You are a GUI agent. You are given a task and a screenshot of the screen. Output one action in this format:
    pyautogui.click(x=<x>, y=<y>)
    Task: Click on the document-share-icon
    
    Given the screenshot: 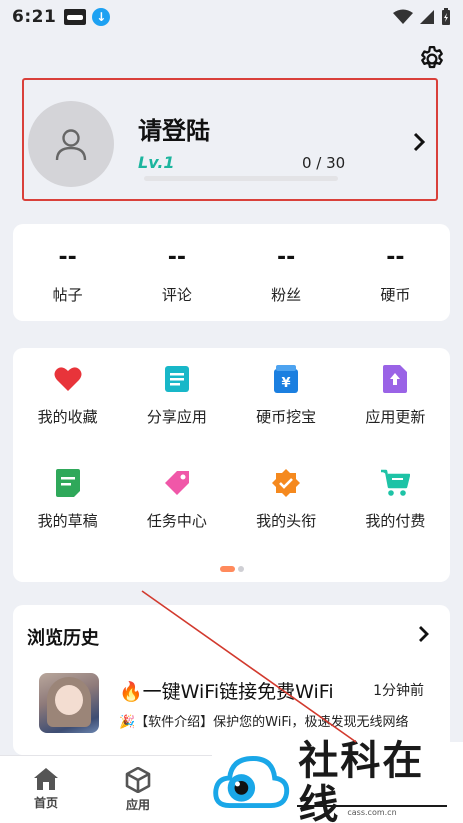 What is the action you would take?
    pyautogui.click(x=177, y=379)
    